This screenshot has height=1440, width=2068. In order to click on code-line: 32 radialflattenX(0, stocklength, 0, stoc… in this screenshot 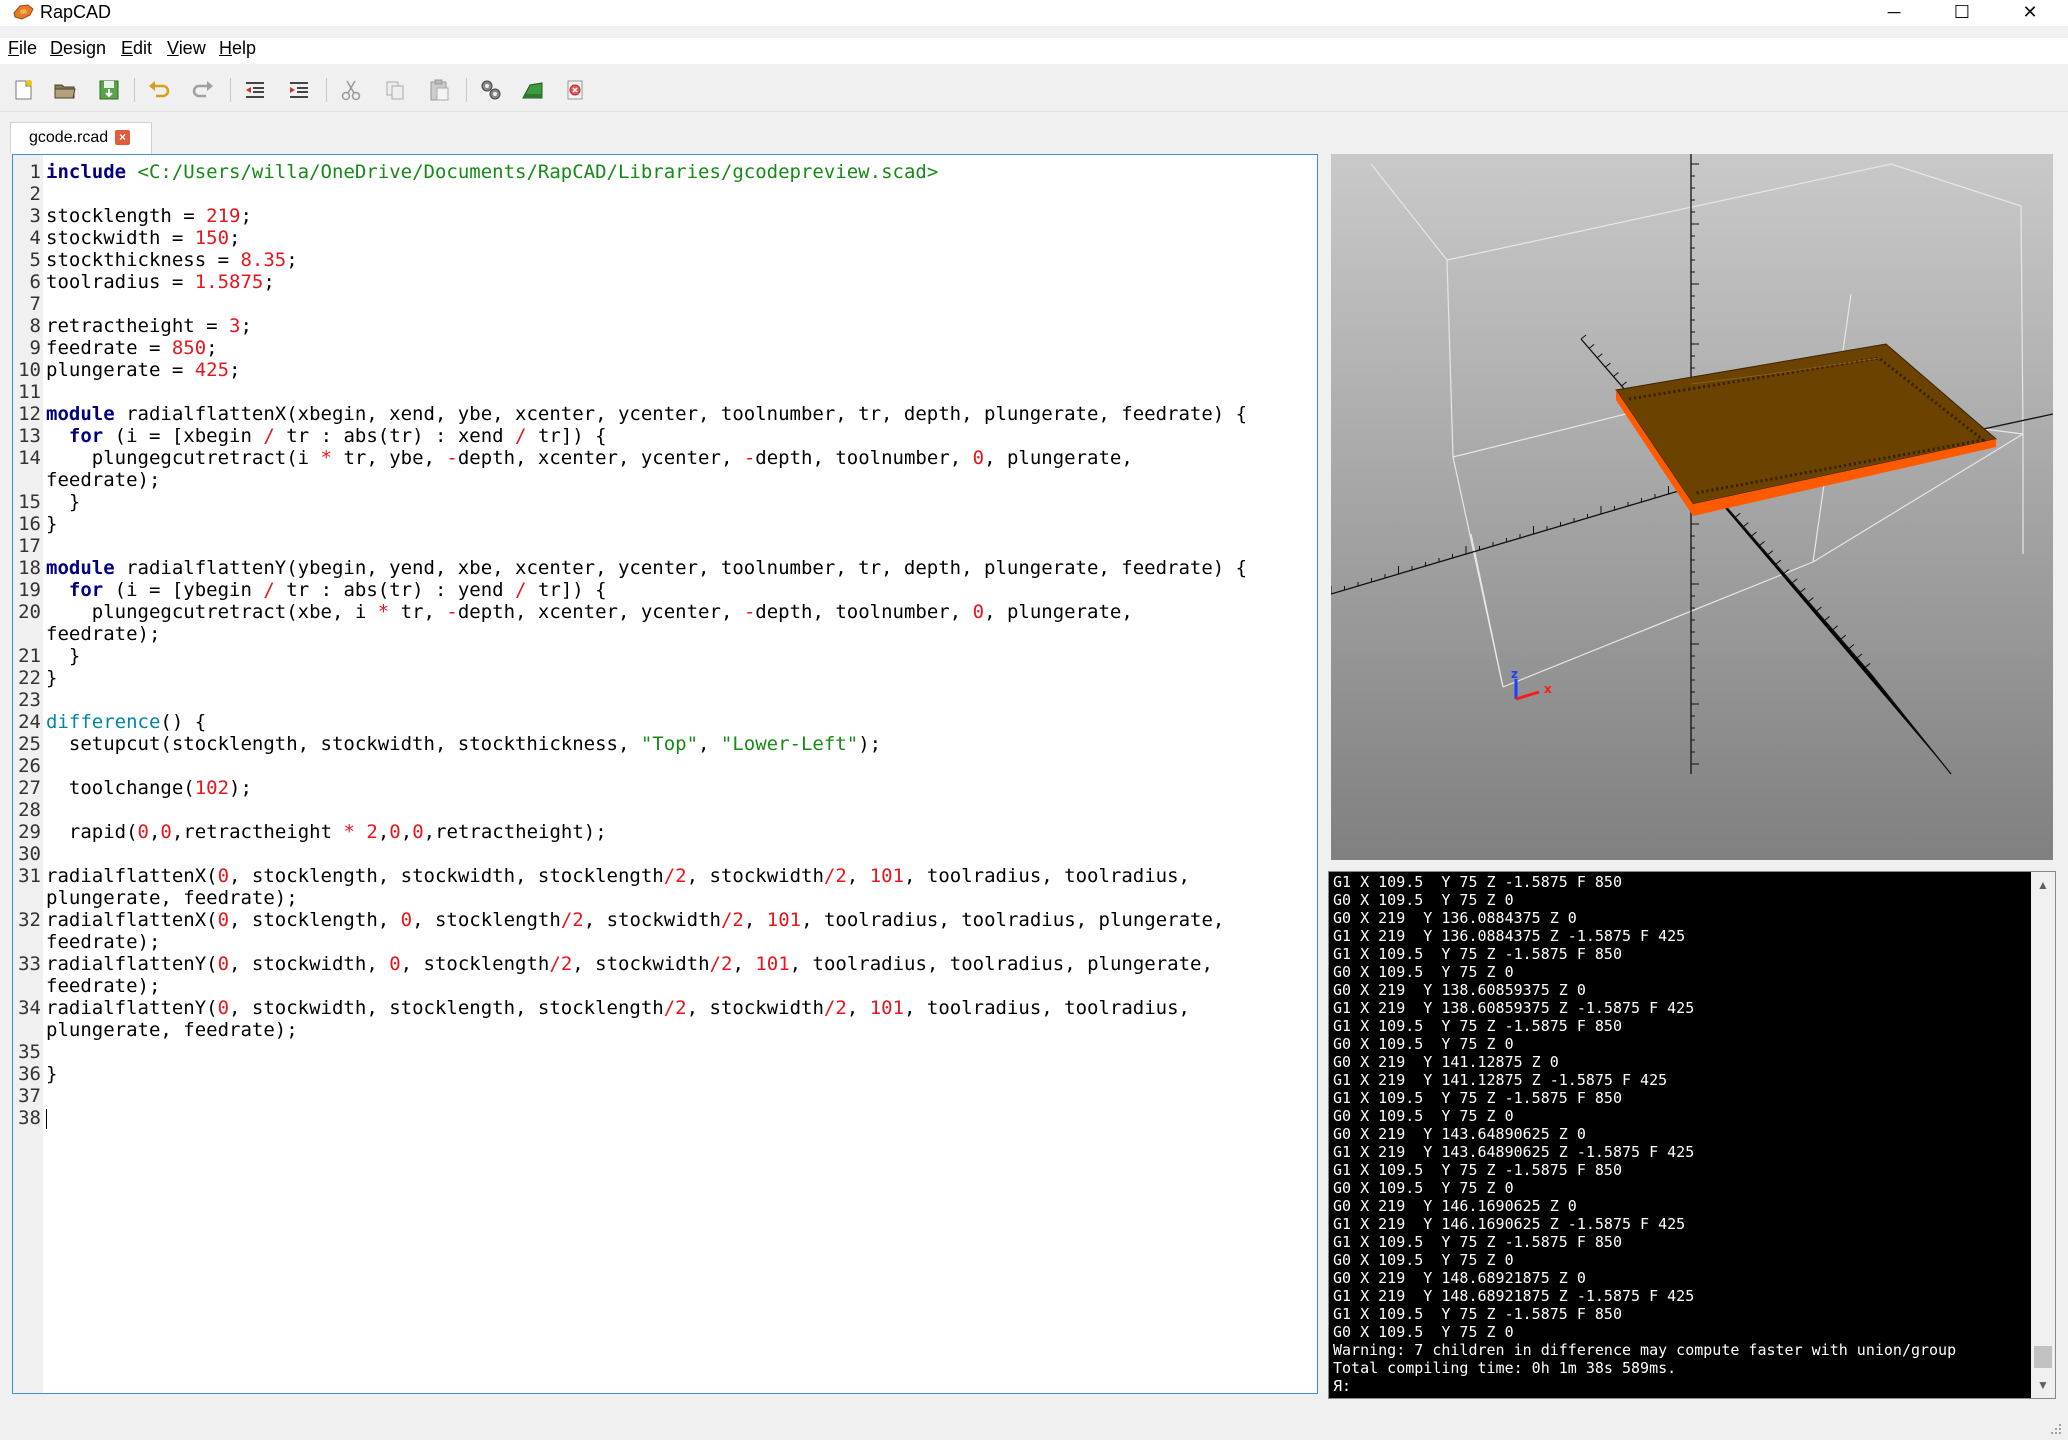, I will do `click(663, 920)`.